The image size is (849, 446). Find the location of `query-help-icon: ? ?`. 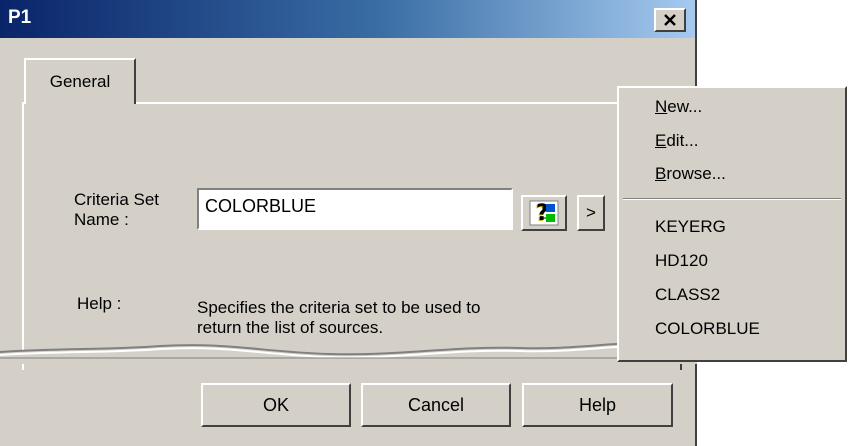

query-help-icon: ? ? is located at coordinates (544, 213).